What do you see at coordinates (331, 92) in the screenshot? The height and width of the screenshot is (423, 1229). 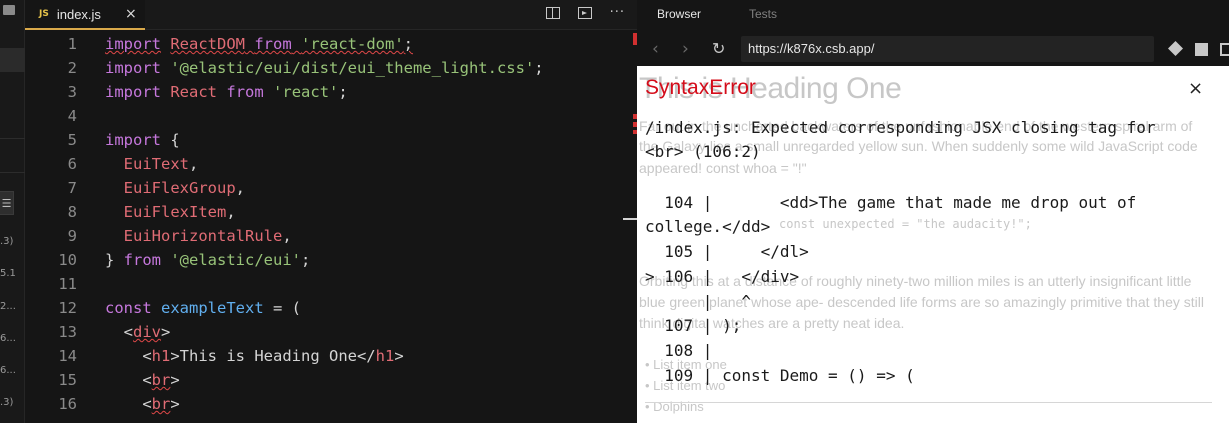 I see `code-line: 3 import React from 'react';` at bounding box center [331, 92].